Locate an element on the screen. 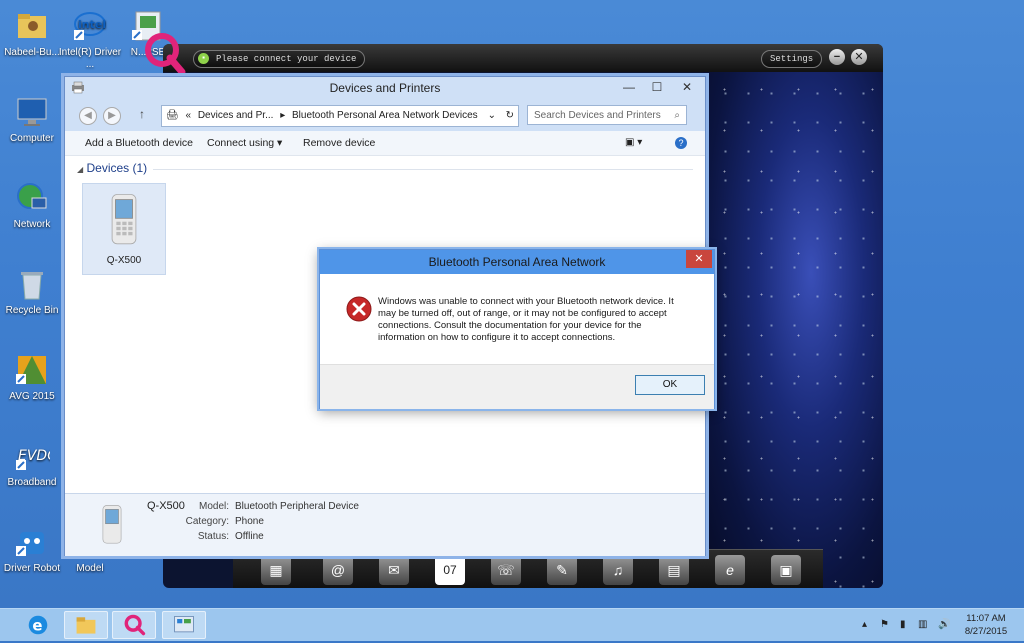  intel-icon: intel is located at coordinates (90, 26).